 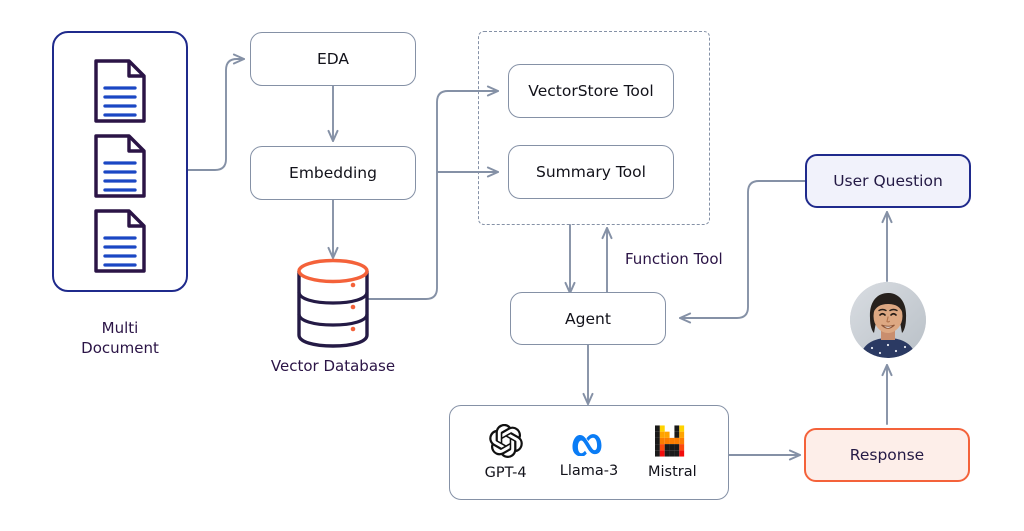 I want to click on response-label: Response, so click(x=887, y=455).